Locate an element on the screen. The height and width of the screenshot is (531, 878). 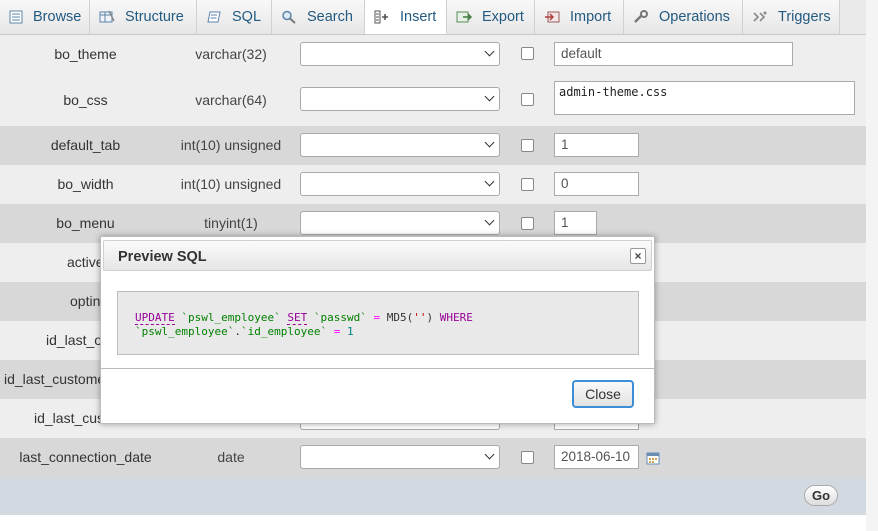
column-type: varchar(32) is located at coordinates (231, 54).